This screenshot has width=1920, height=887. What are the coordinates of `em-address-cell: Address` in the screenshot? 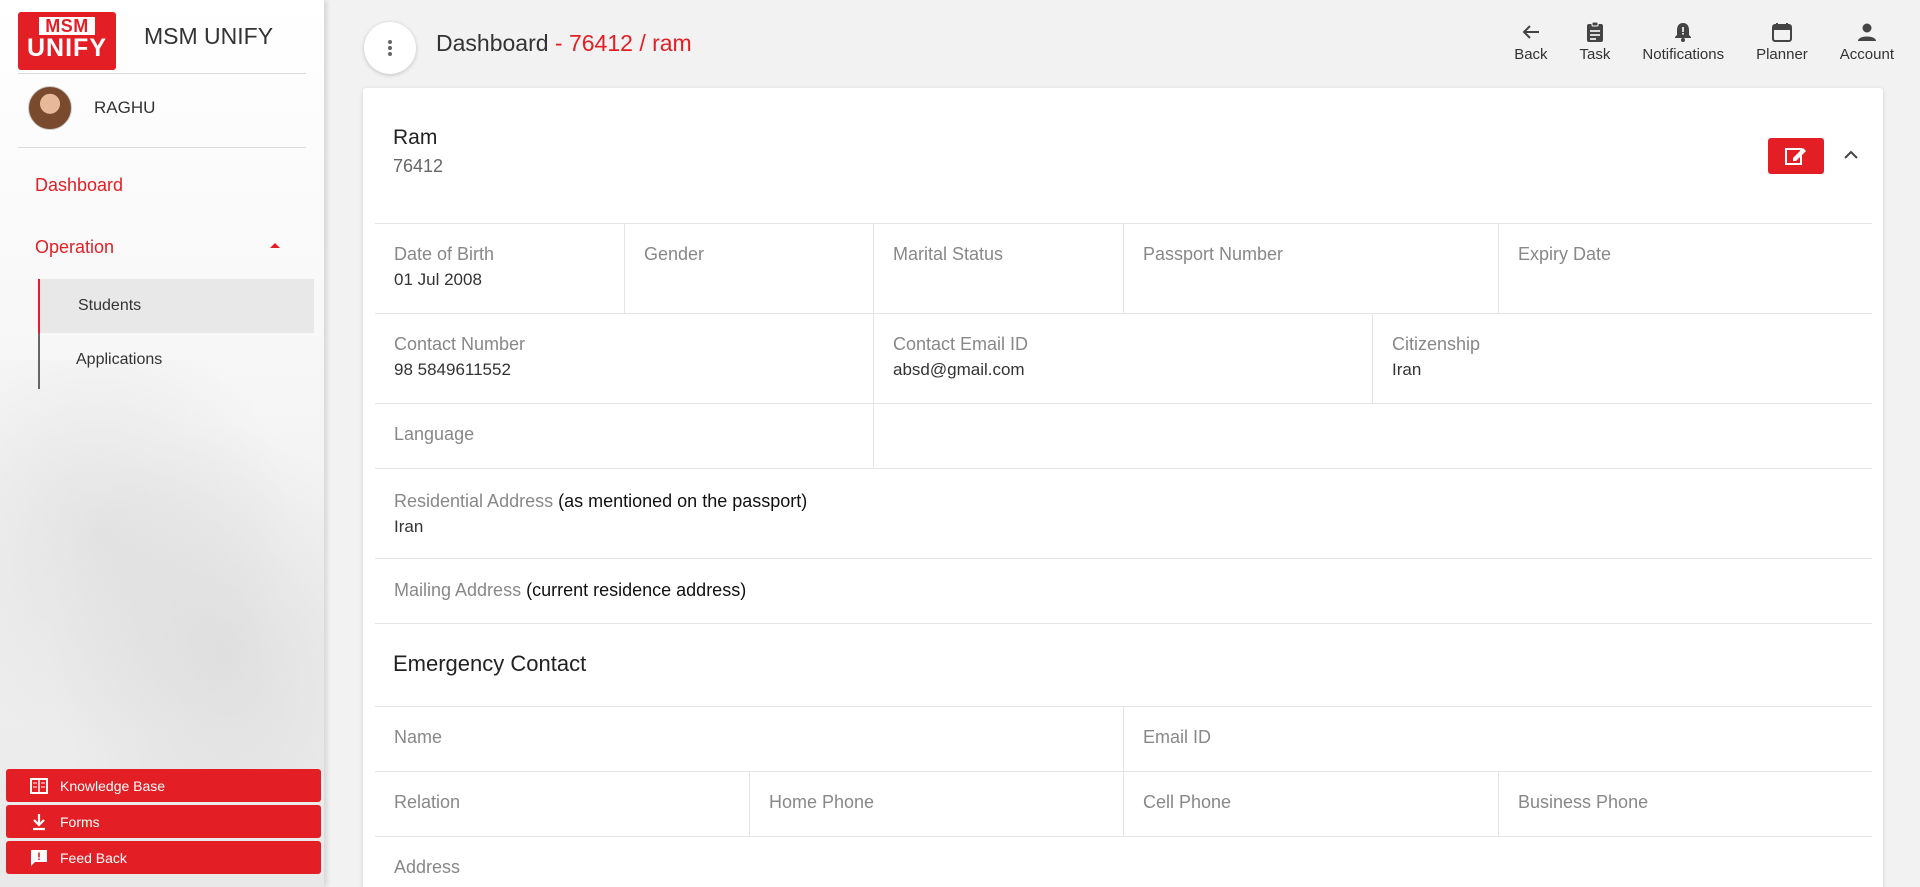 It's located at (1123, 862).